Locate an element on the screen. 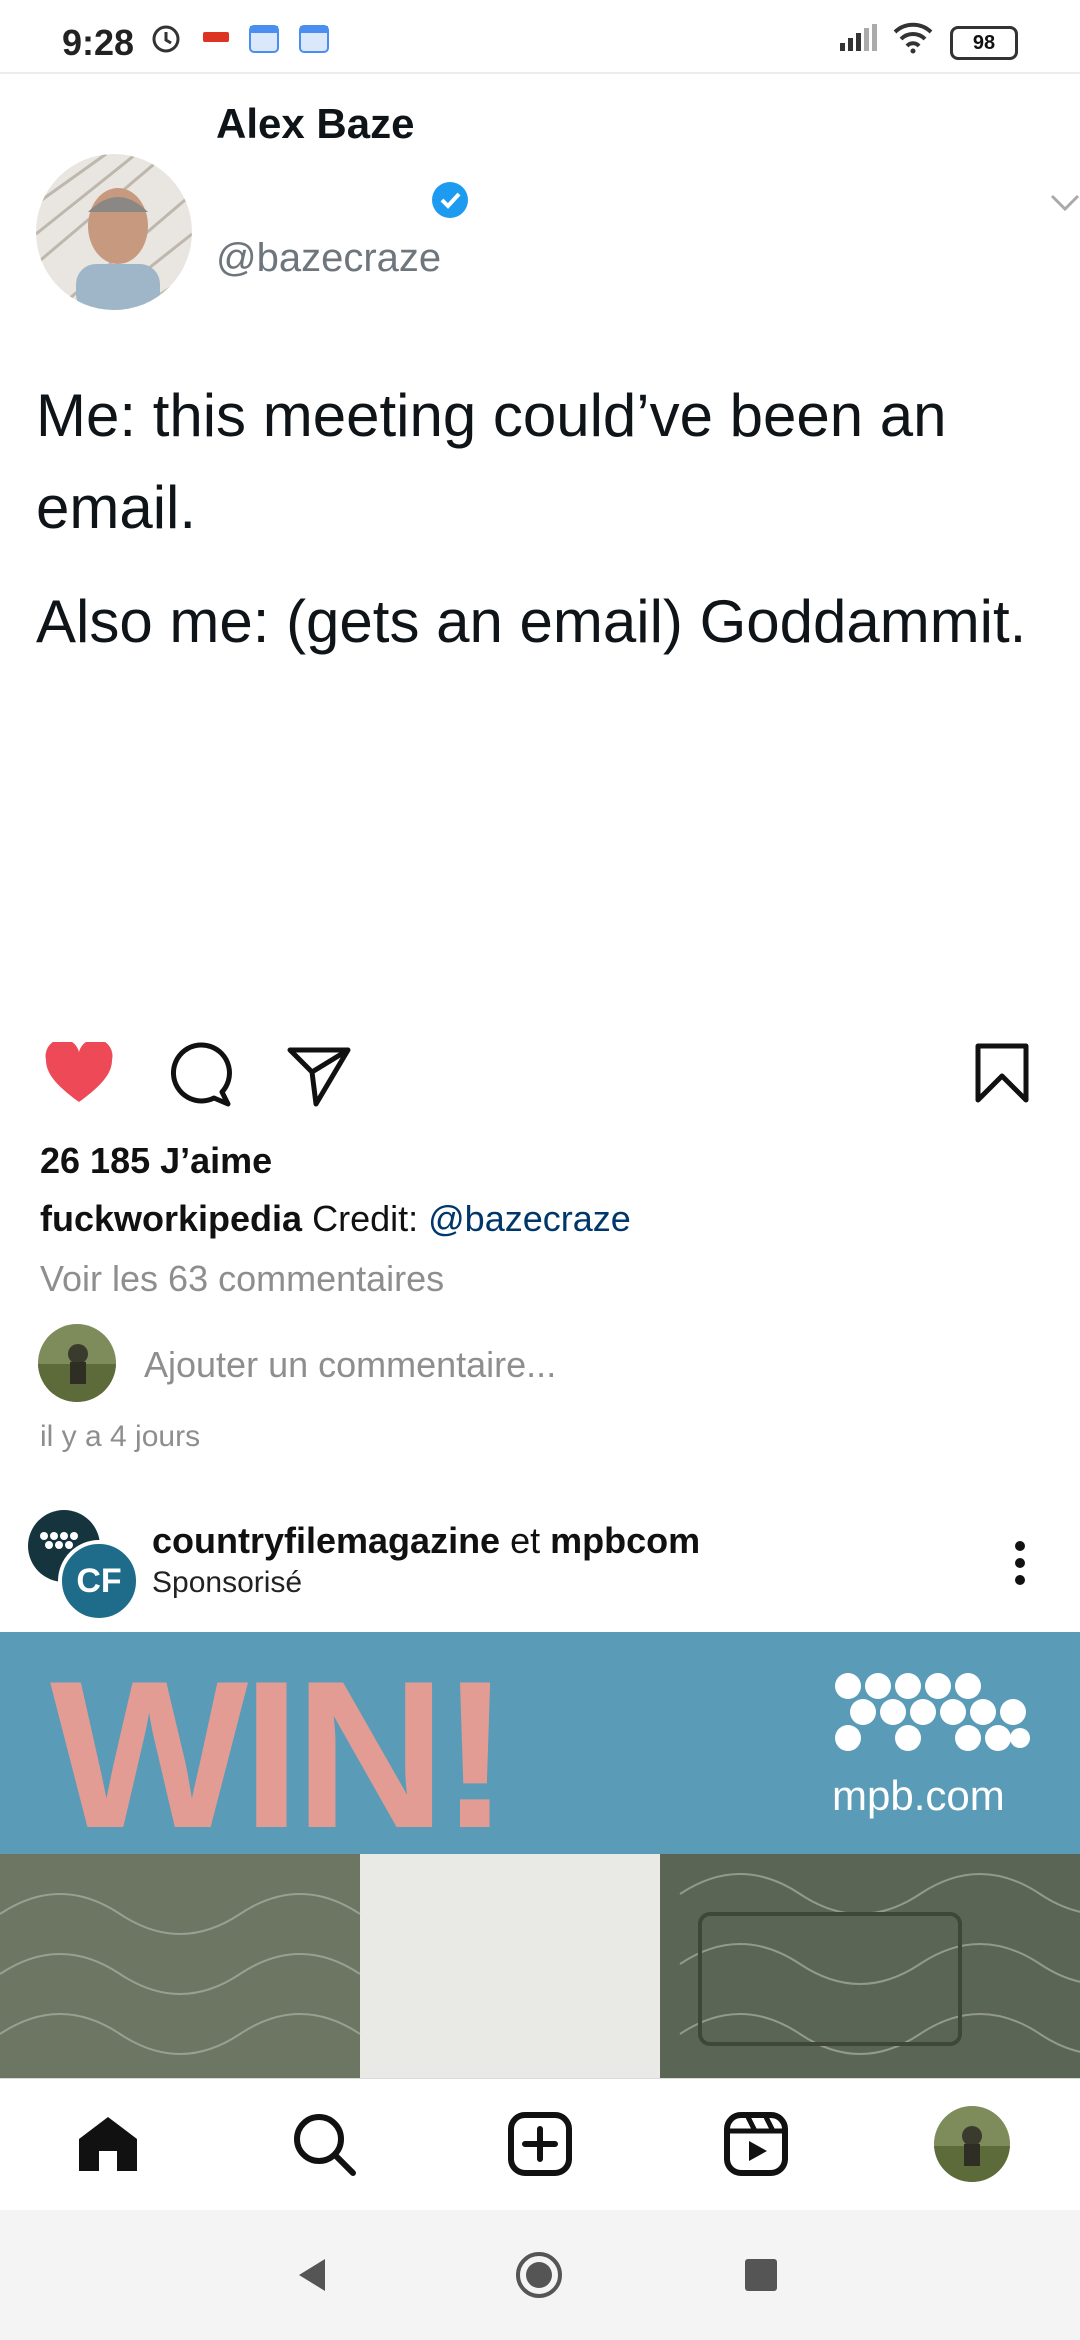 This screenshot has width=1080, height=2340. caption-text: Credit: is located at coordinates (365, 1218).